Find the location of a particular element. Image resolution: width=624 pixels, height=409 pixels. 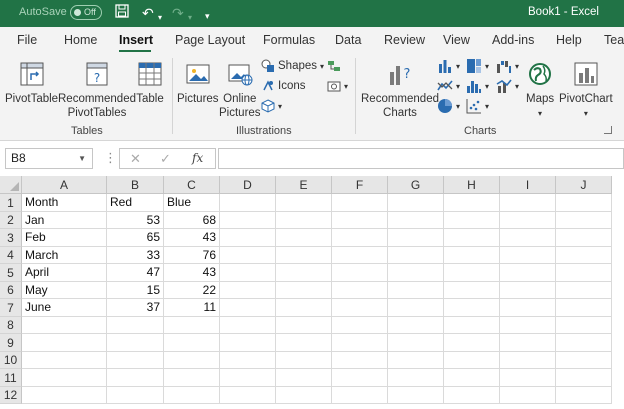

pictures-button: Pictures is located at coordinates (198, 83).